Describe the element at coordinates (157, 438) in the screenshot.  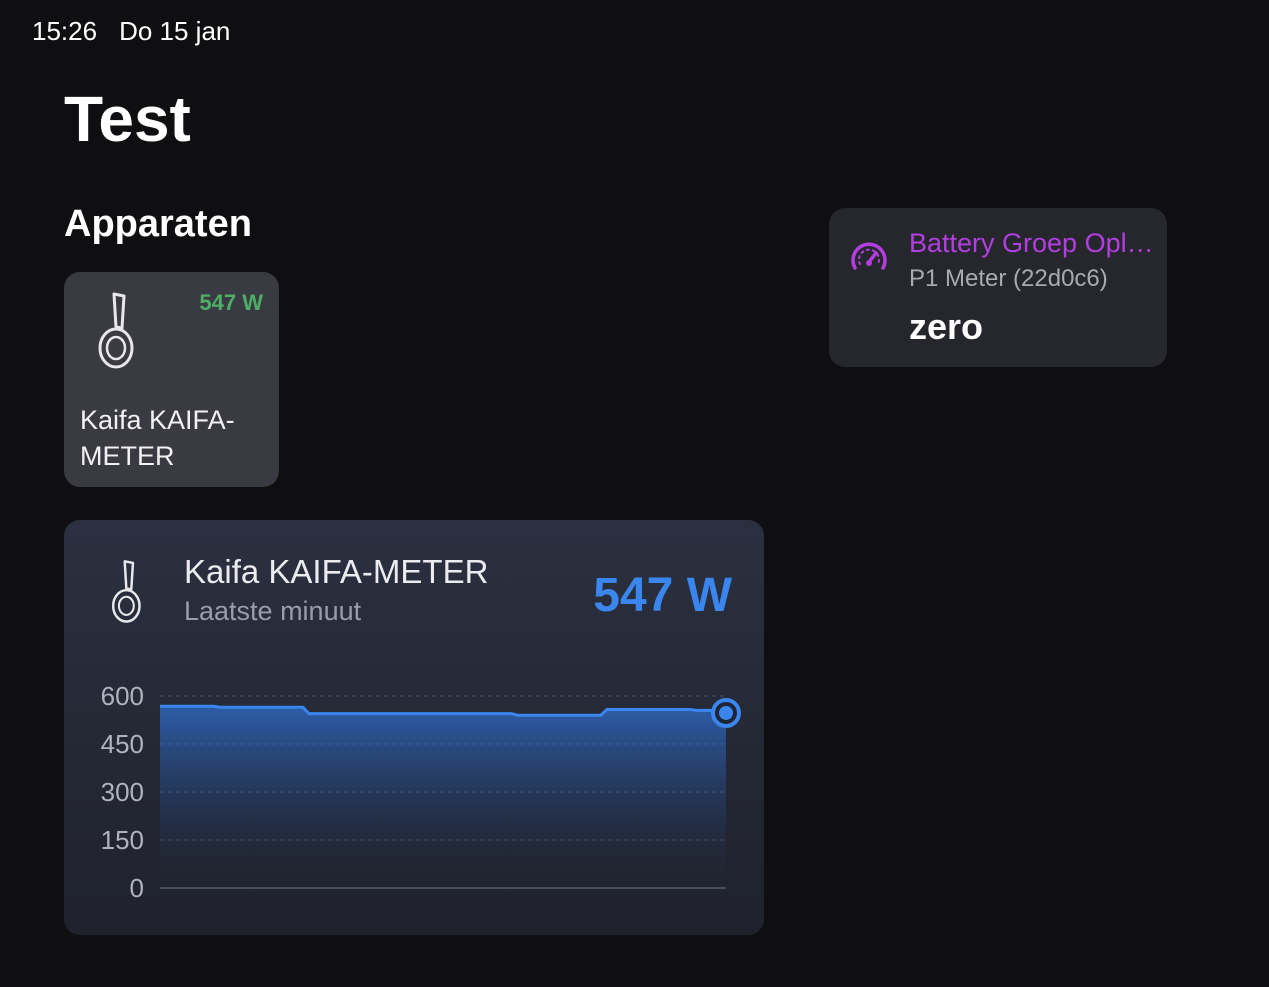
I see `device-tile-name: Kaifa KAIFA-METER` at that location.